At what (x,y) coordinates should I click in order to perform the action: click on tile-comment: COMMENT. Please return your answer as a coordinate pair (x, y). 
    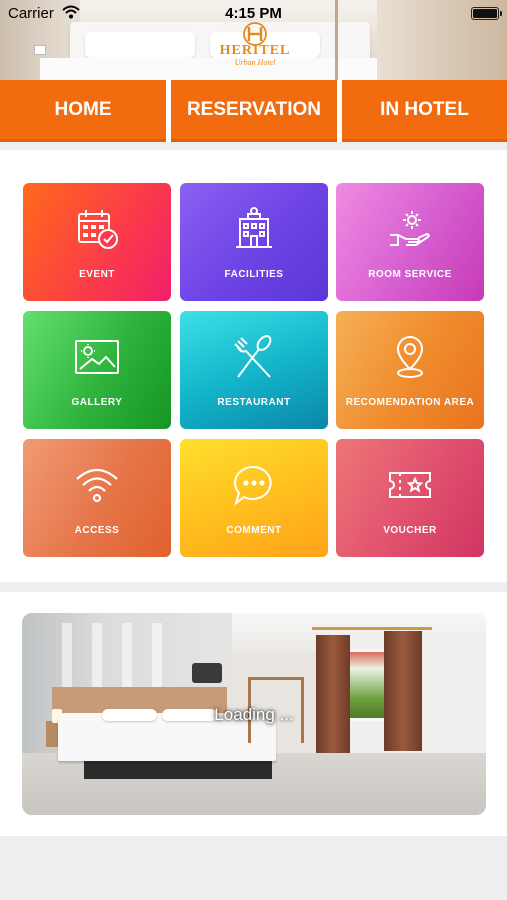
    Looking at the image, I should click on (254, 498).